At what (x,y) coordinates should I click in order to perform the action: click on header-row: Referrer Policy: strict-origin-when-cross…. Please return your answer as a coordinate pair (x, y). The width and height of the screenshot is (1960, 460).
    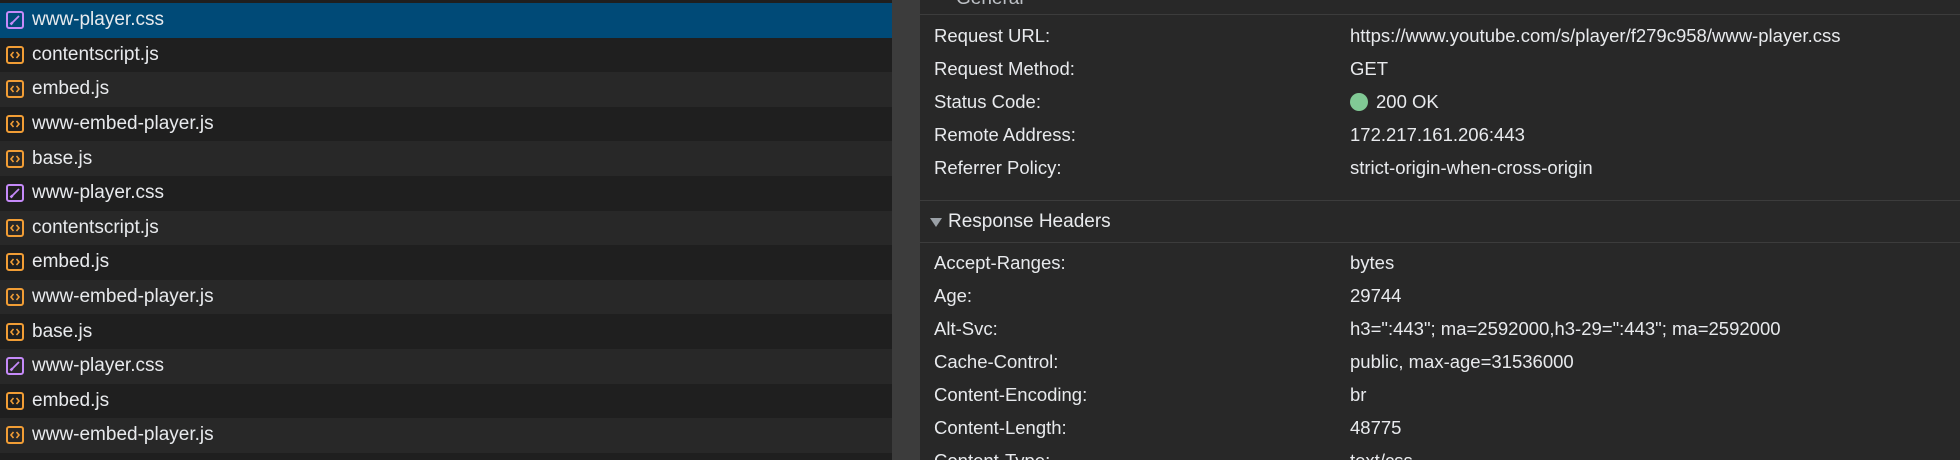
    Looking at the image, I should click on (1447, 167).